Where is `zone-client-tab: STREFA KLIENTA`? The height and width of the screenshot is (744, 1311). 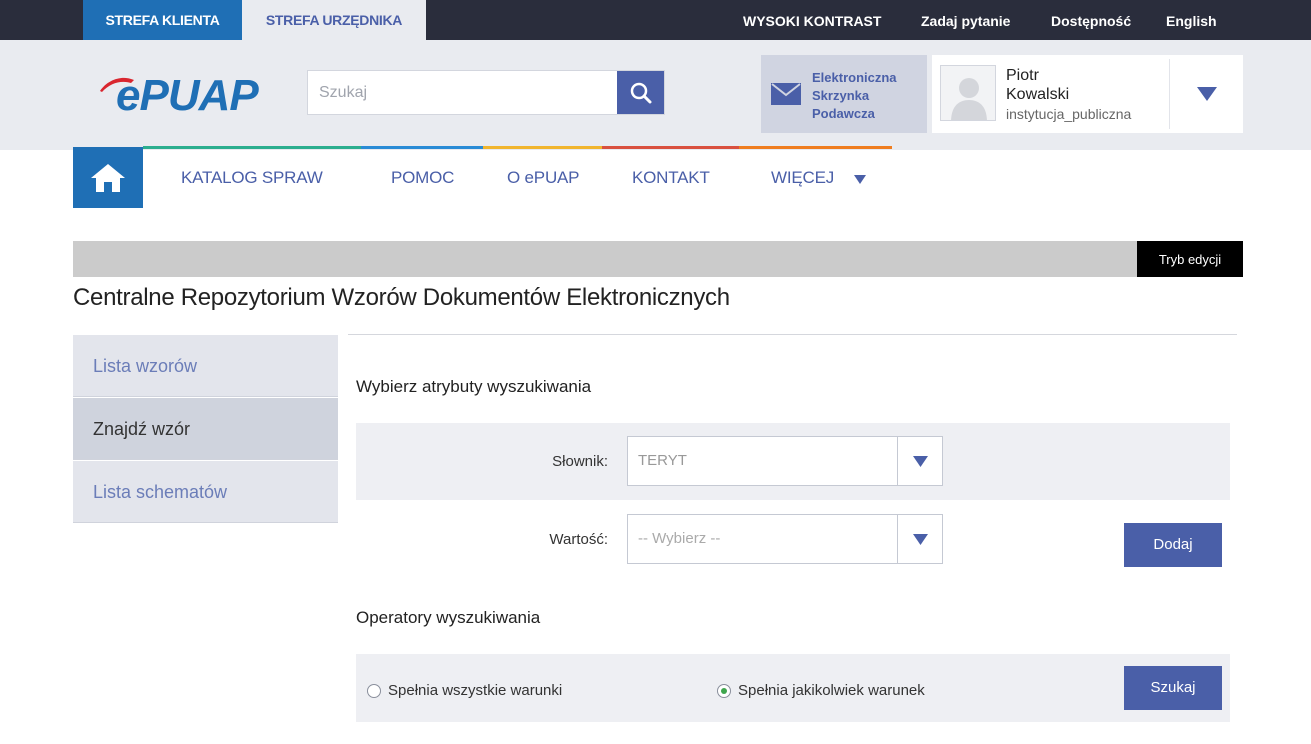 zone-client-tab: STREFA KLIENTA is located at coordinates (162, 20).